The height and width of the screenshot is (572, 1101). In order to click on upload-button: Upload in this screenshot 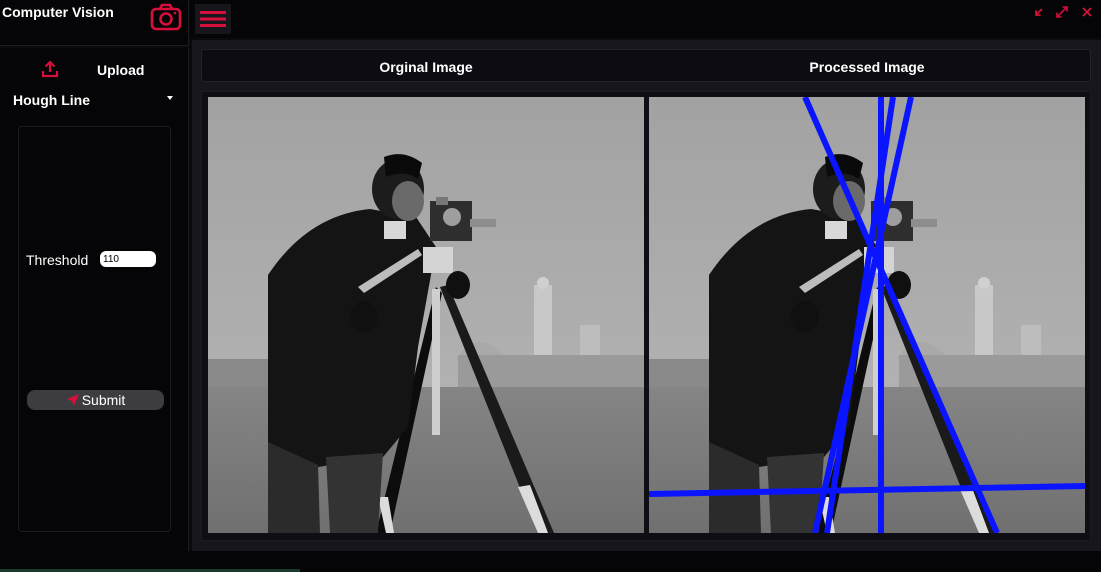, I will do `click(94, 70)`.